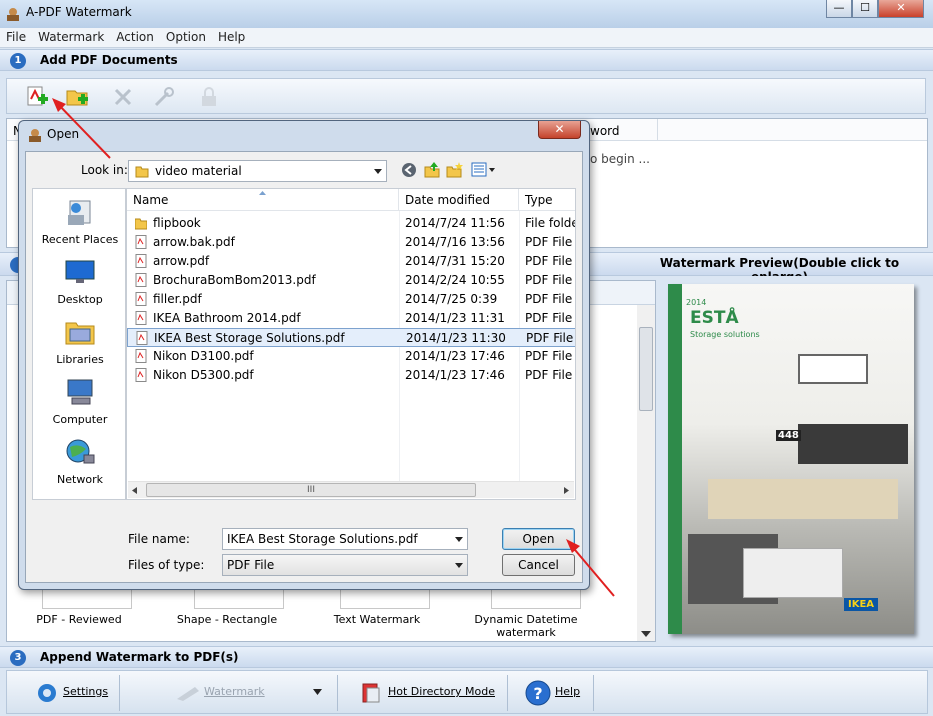 The image size is (933, 716). I want to click on file-name: IKEA Bathroom 2014.pdf, so click(227, 318).